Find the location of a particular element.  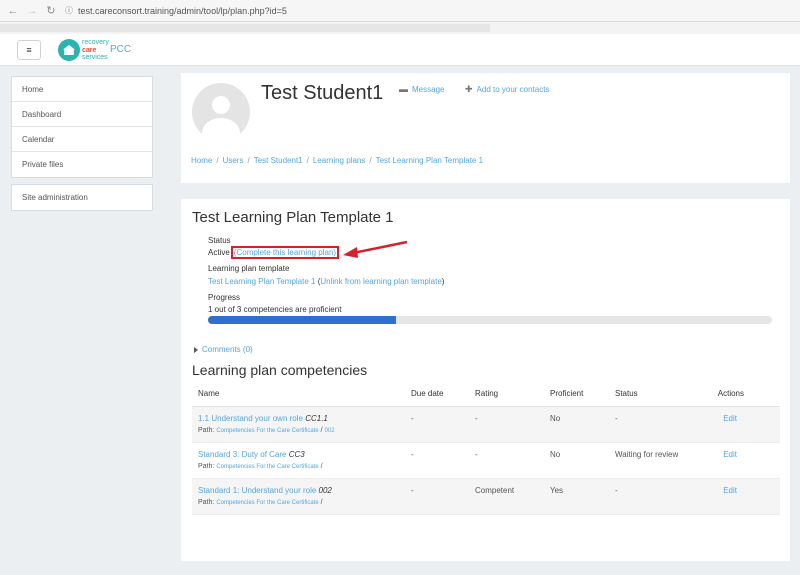

comments-label: Comments (0) is located at coordinates (227, 349).